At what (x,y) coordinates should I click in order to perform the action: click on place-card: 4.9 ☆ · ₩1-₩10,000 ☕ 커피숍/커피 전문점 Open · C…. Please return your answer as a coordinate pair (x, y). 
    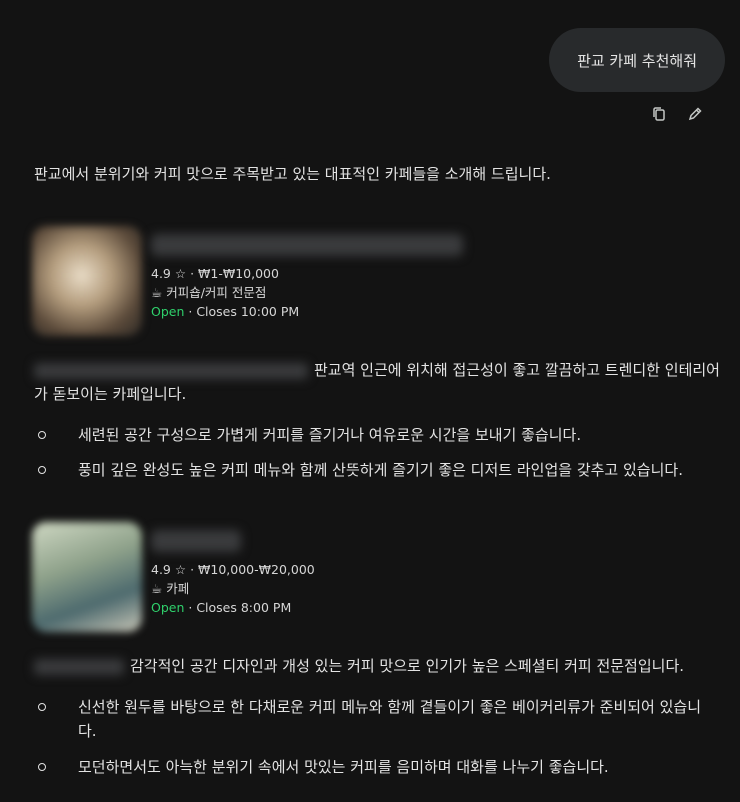
    Looking at the image, I should click on (372, 281).